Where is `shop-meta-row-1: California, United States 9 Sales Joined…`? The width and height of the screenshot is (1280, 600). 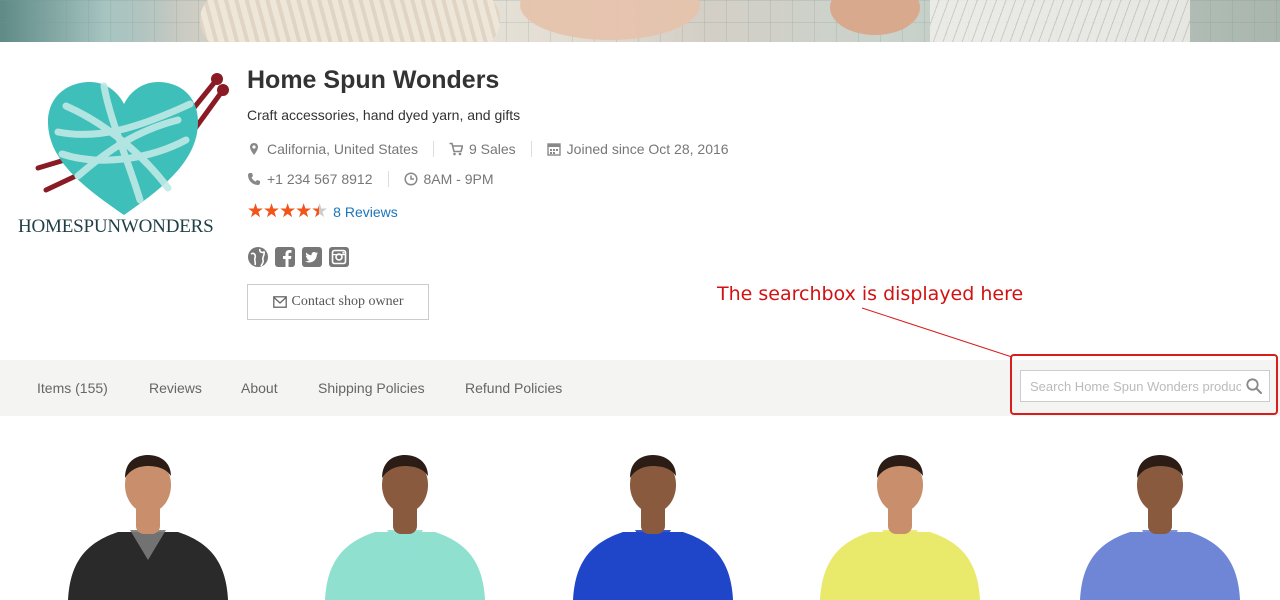
shop-meta-row-1: California, United States 9 Sales Joined… is located at coordinates (488, 149).